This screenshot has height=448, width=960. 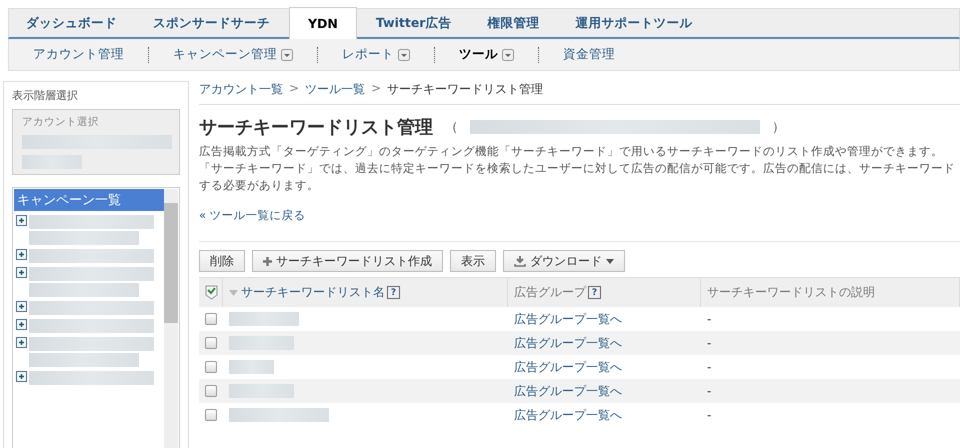 What do you see at coordinates (45, 95) in the screenshot?
I see `sidebar-heading: 表示階層選択` at bounding box center [45, 95].